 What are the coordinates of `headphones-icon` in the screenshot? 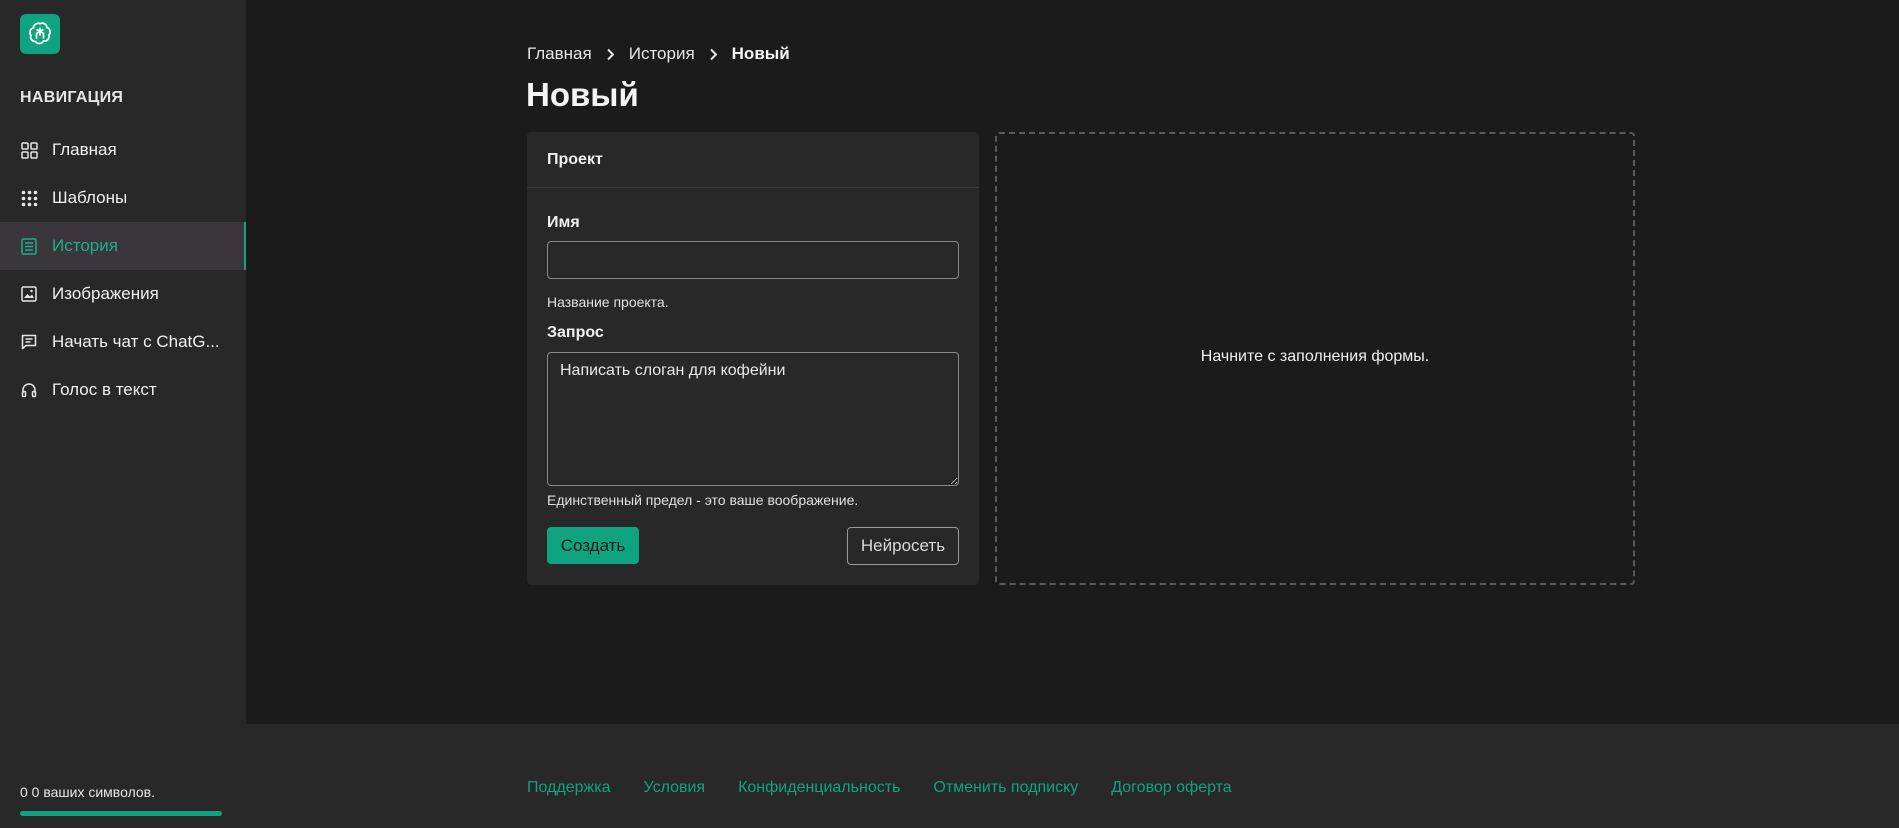 It's located at (29, 390).